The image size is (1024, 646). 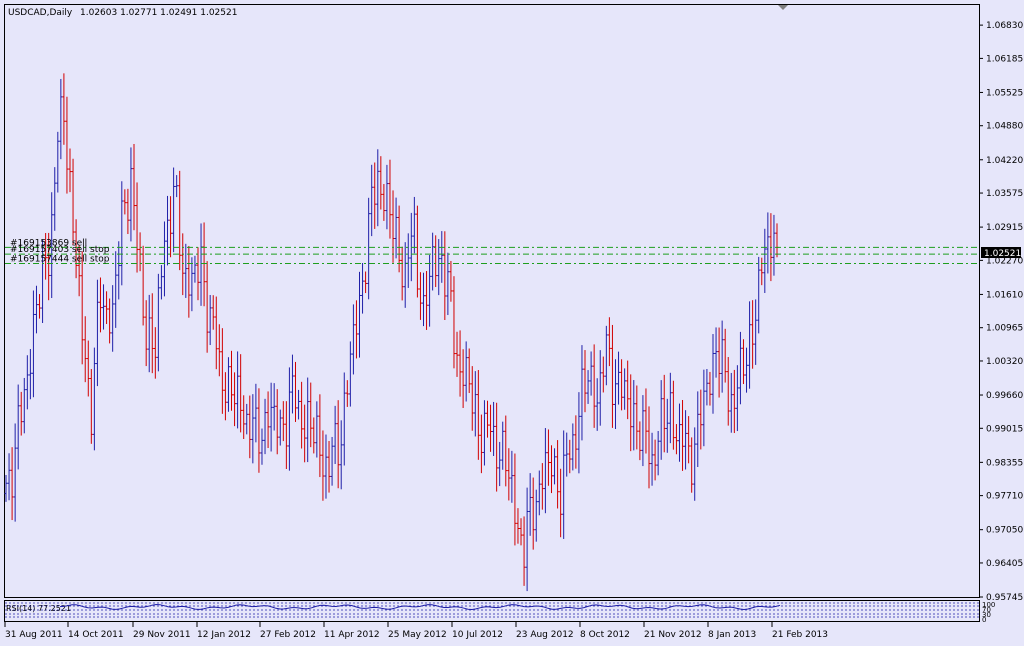 What do you see at coordinates (1004, 396) in the screenshot?
I see `y-tick-label: 0.99660` at bounding box center [1004, 396].